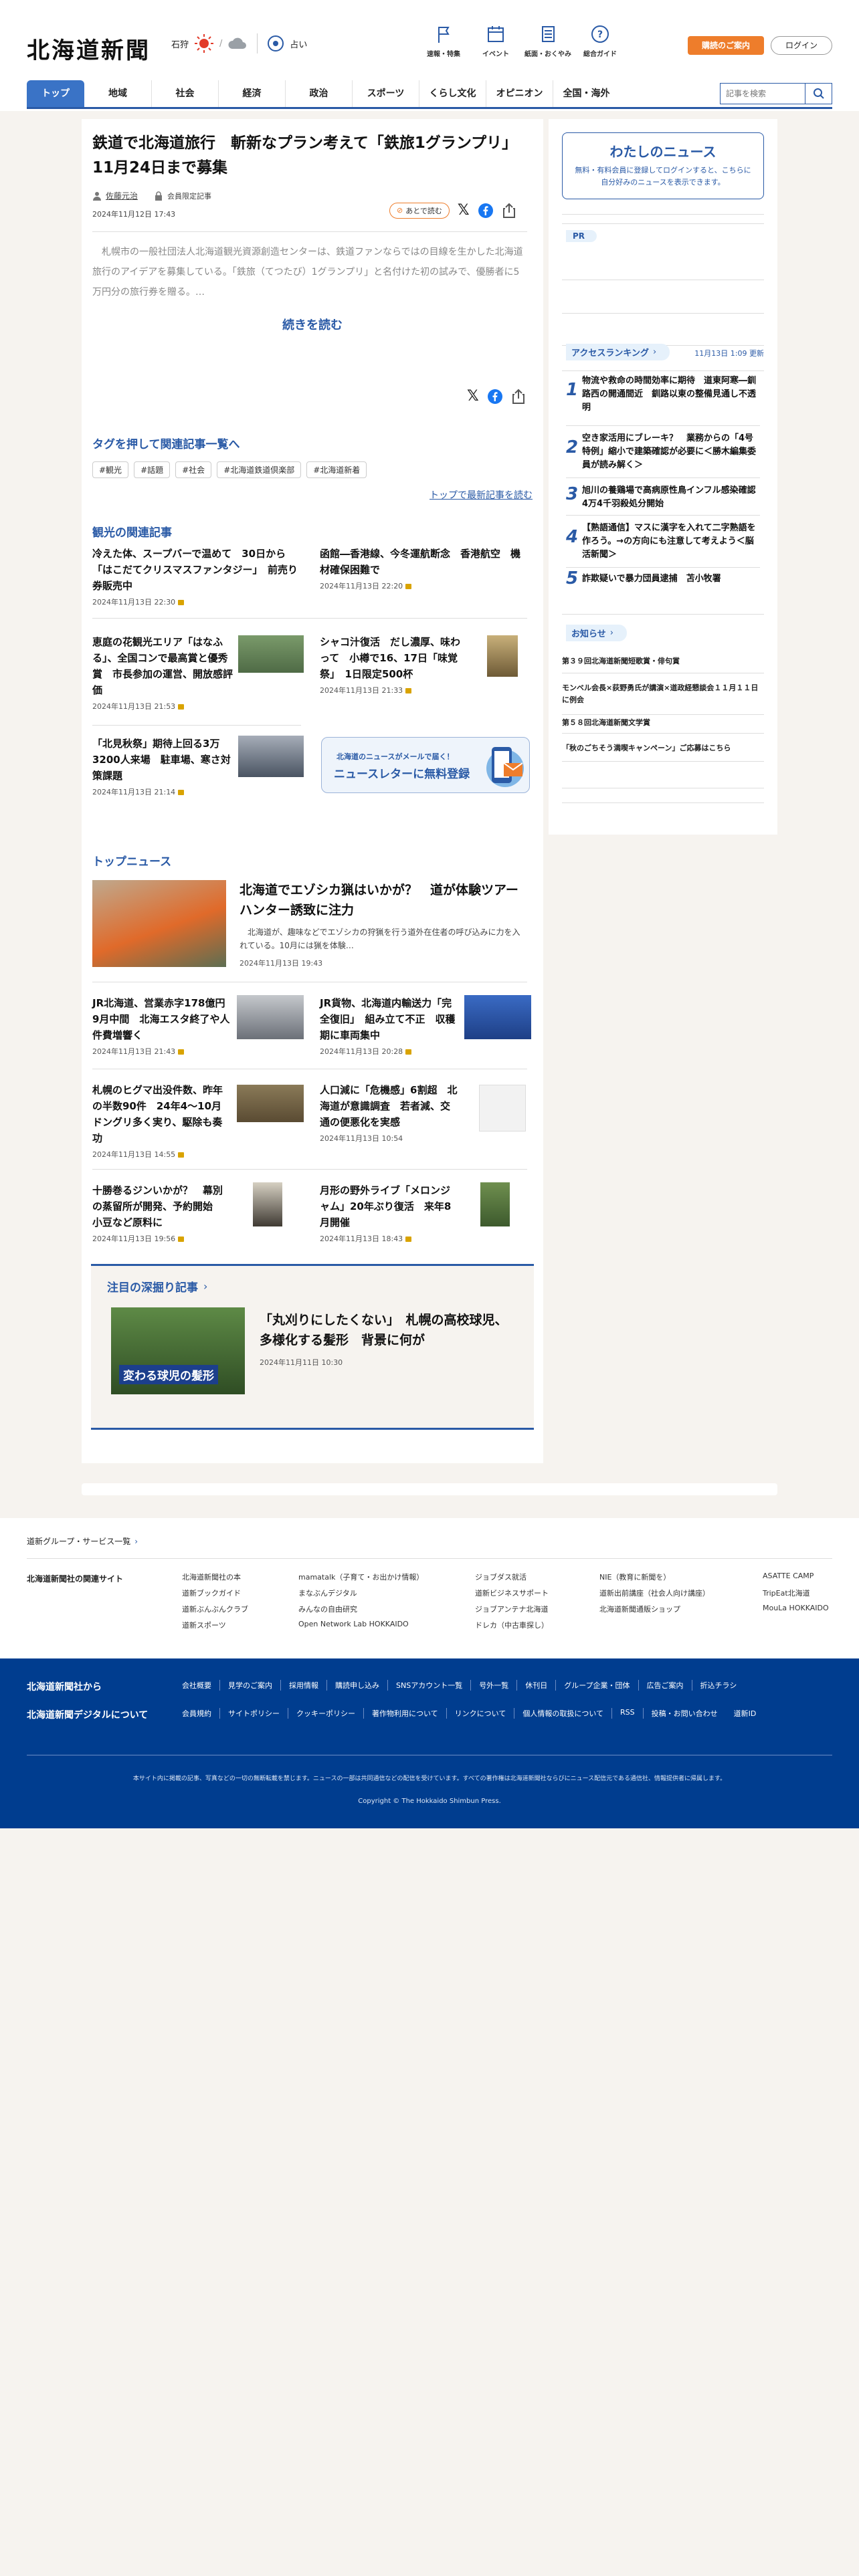  Describe the element at coordinates (201, 1714) in the screenshot. I see `footer-link: 会員規約` at that location.